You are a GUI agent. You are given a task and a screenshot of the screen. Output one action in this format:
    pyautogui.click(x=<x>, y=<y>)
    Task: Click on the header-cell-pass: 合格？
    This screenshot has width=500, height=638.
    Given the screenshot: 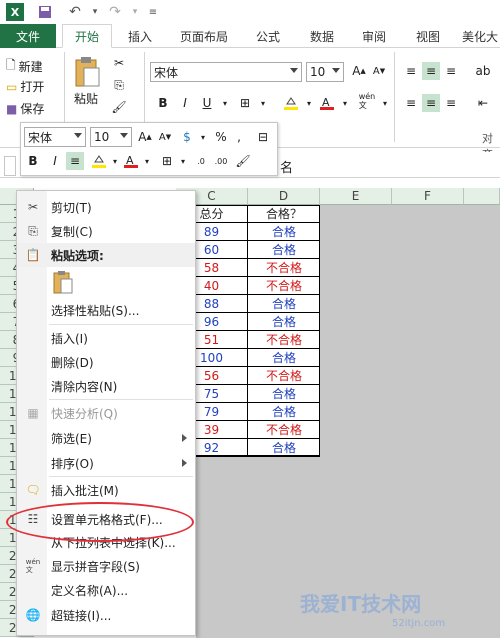 What is the action you would take?
    pyautogui.click(x=284, y=214)
    